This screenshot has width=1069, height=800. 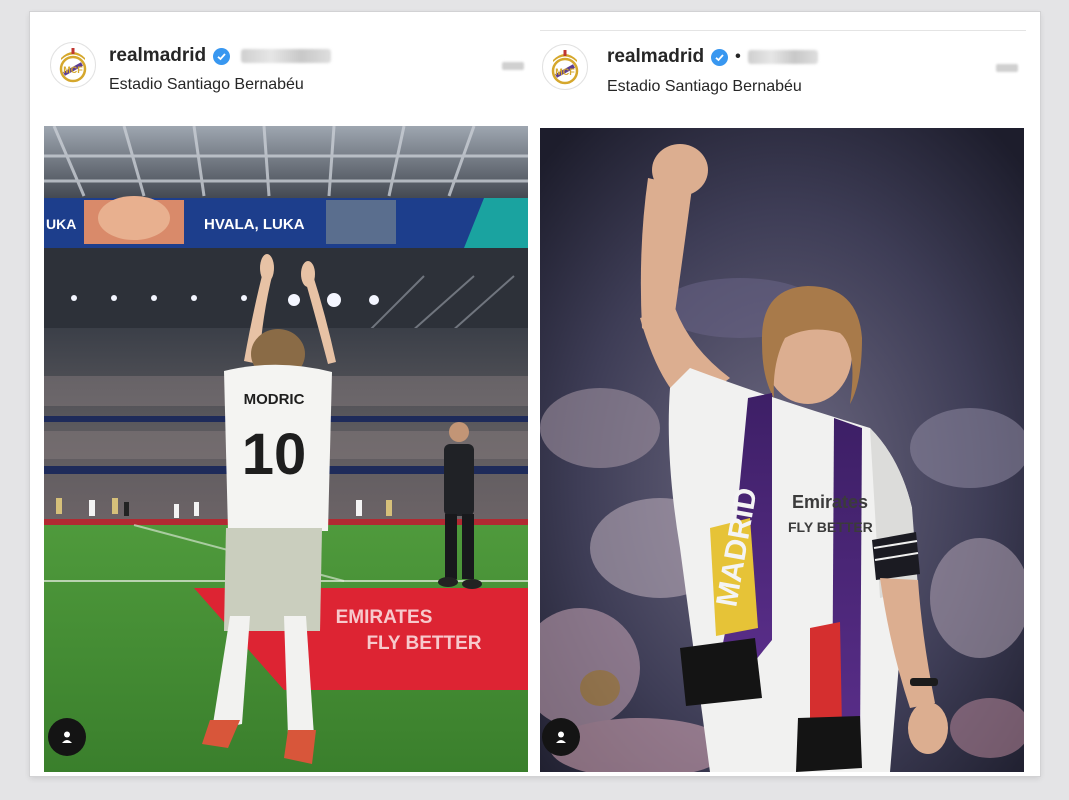 I want to click on video-board-text-left: UKA, so click(x=61, y=224).